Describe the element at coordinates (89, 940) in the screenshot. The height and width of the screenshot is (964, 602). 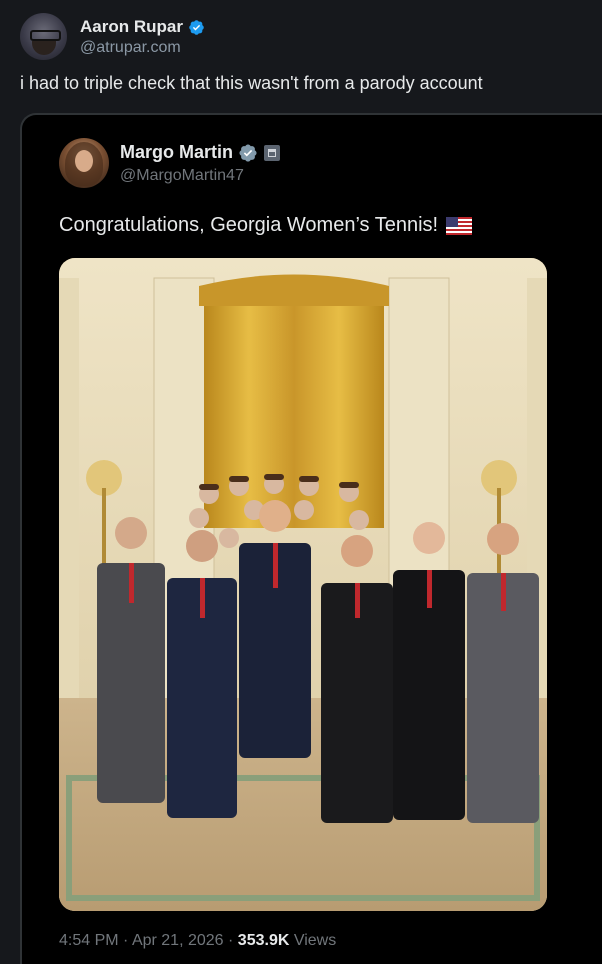
I see `tweet-time: 4:54 PM` at that location.